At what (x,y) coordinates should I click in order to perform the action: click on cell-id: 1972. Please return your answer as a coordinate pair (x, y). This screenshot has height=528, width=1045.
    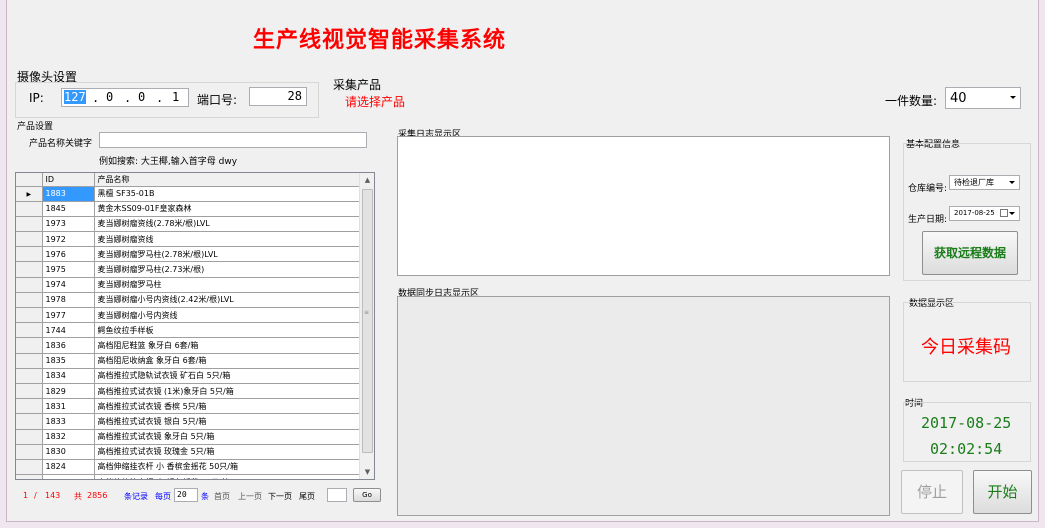
    Looking at the image, I should click on (68, 239).